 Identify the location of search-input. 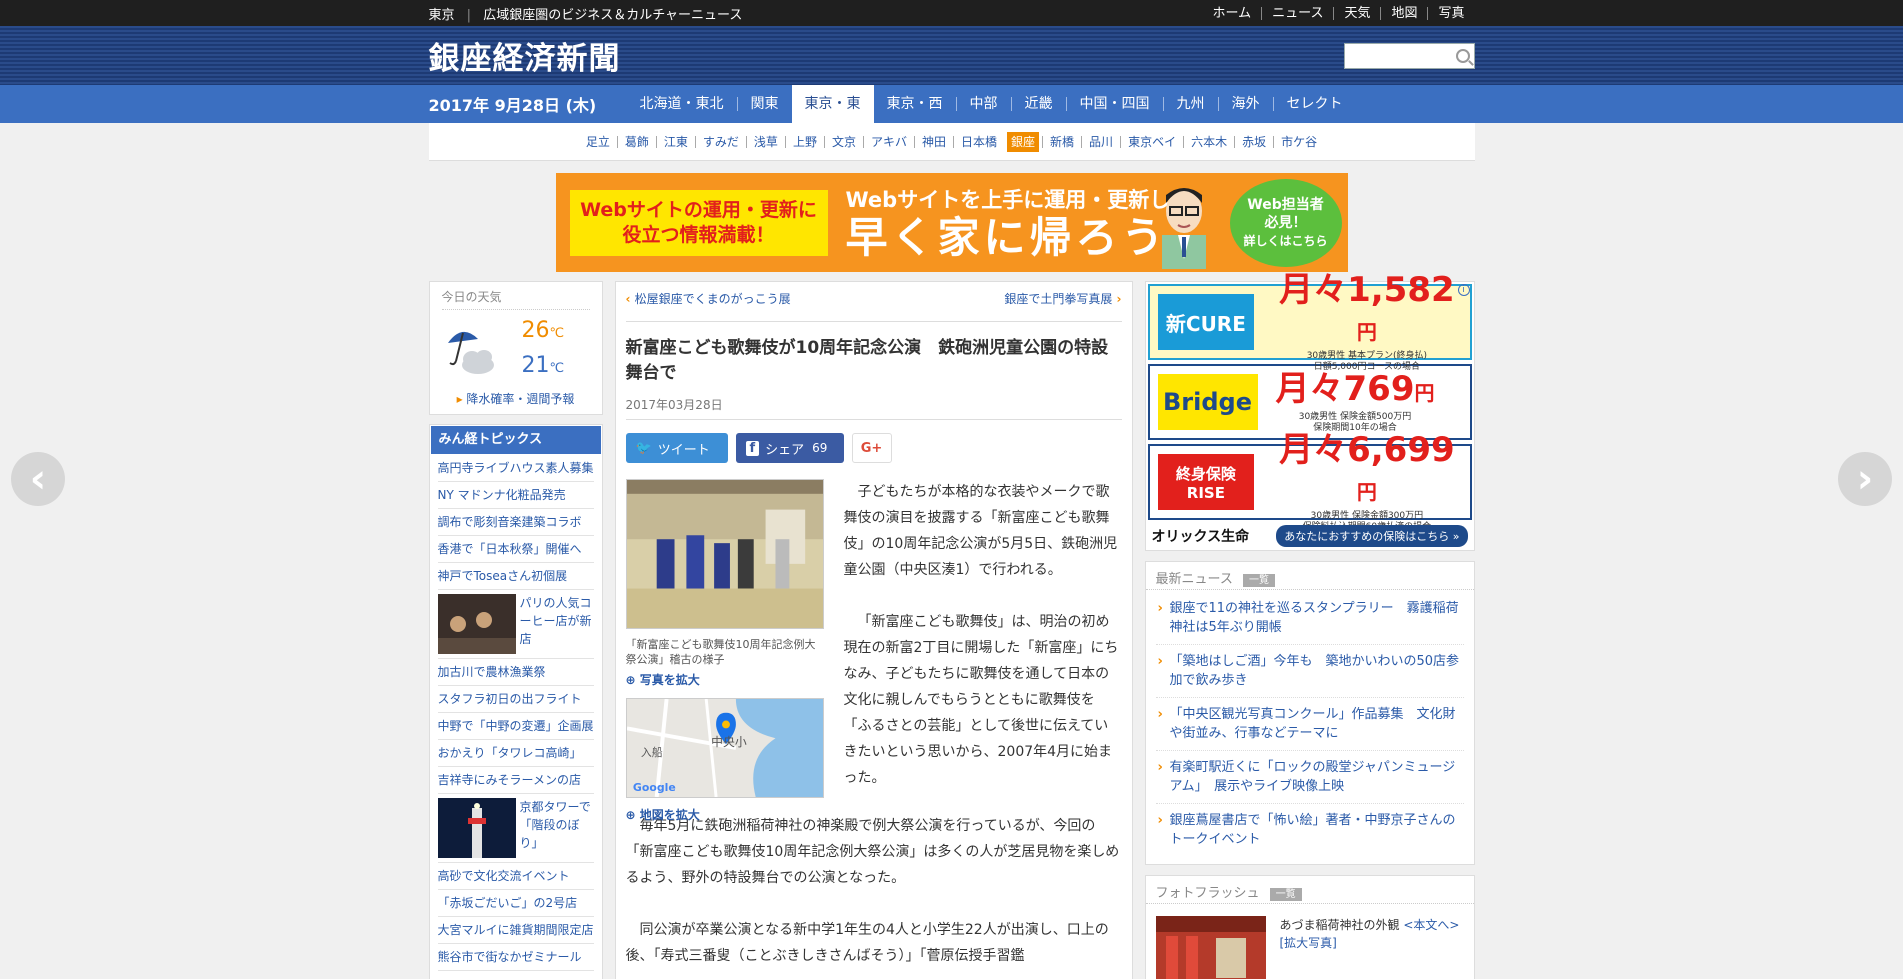
(1409, 55).